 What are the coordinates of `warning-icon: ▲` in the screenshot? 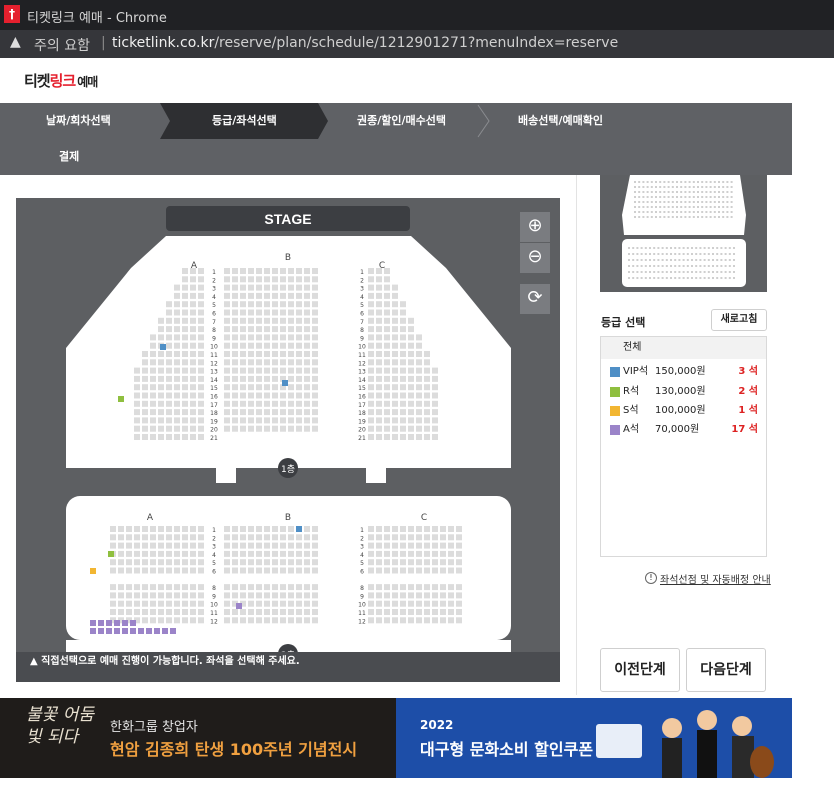 It's located at (15, 42).